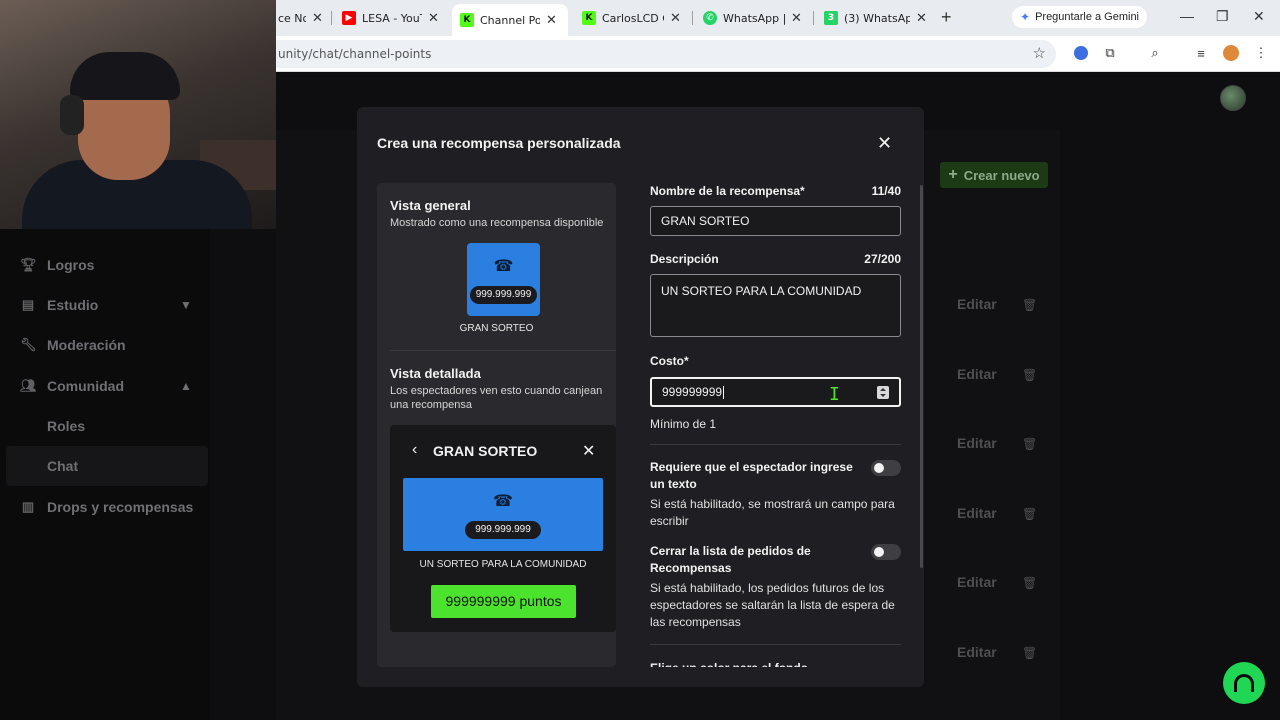 The height and width of the screenshot is (720, 1280). I want to click on tab-title: (3) WhatsApp, so click(877, 18).